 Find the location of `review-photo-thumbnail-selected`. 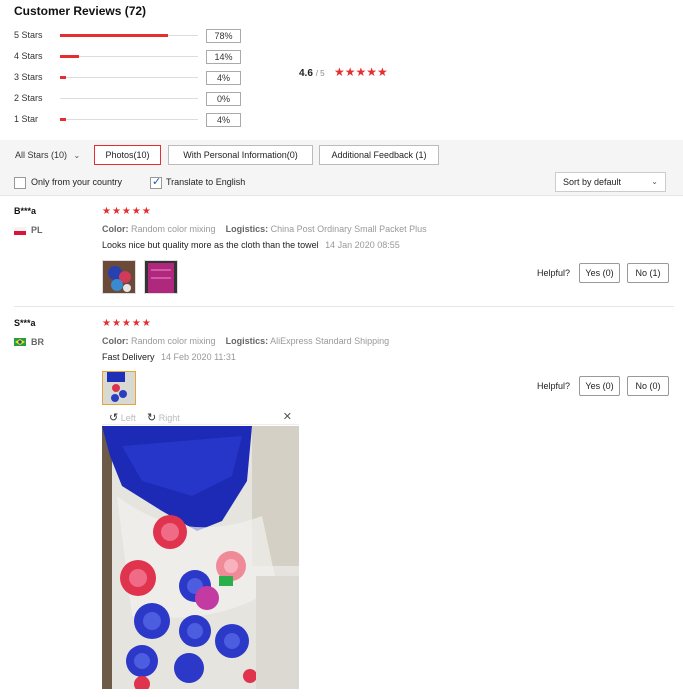

review-photo-thumbnail-selected is located at coordinates (119, 388).